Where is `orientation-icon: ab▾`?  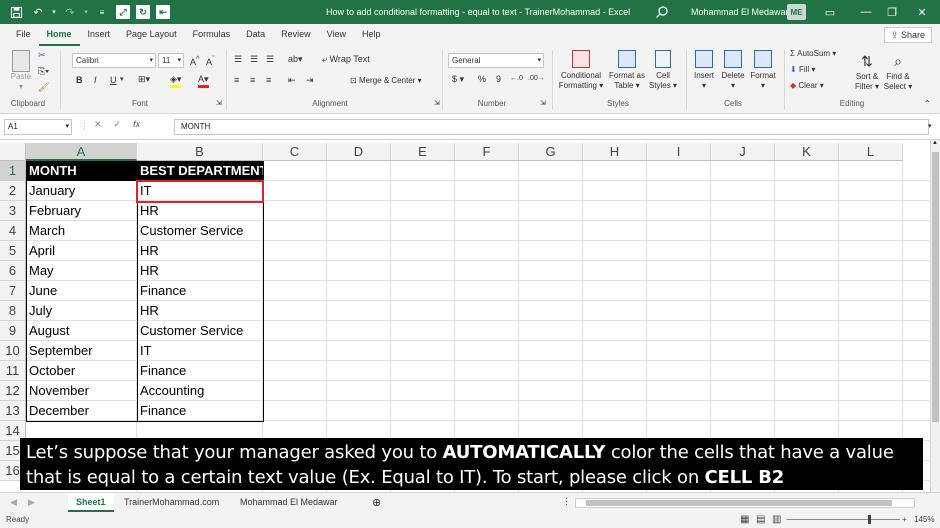
orientation-icon: ab▾ is located at coordinates (295, 59).